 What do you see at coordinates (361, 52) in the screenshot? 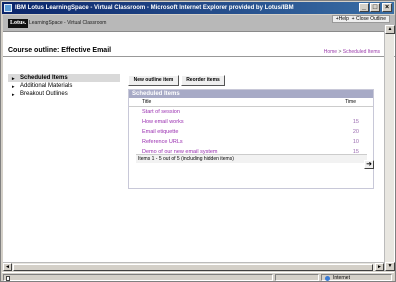
I see `breadcrumb-scheduled-items: Scheduled Items` at bounding box center [361, 52].